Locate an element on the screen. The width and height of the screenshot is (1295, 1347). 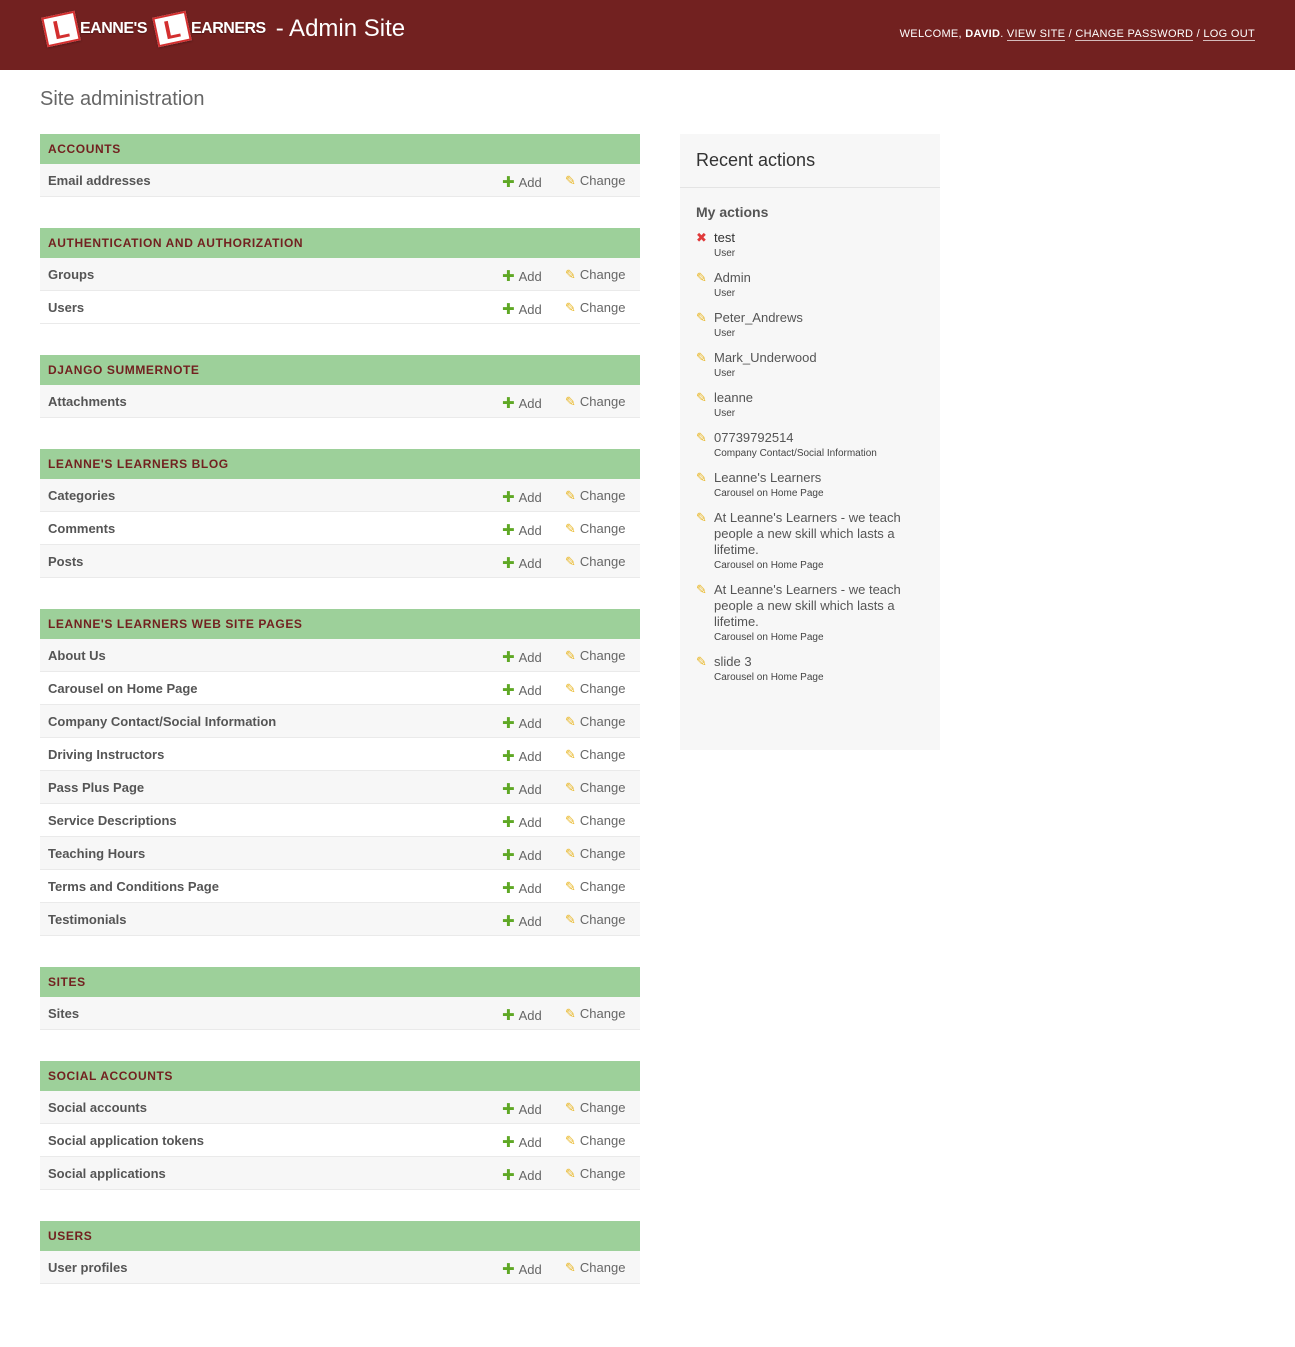
model-link: Driving Instructors is located at coordinates (106, 754).